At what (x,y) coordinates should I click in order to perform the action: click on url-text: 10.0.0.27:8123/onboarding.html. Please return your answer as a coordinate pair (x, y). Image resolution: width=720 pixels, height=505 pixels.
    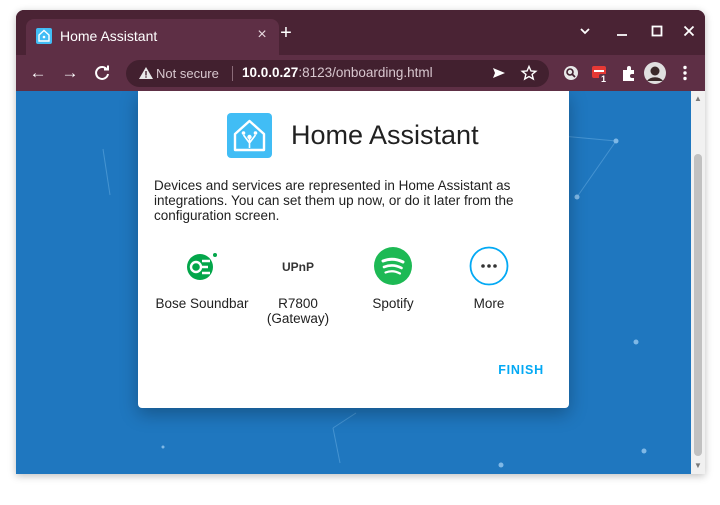
    Looking at the image, I should click on (337, 72).